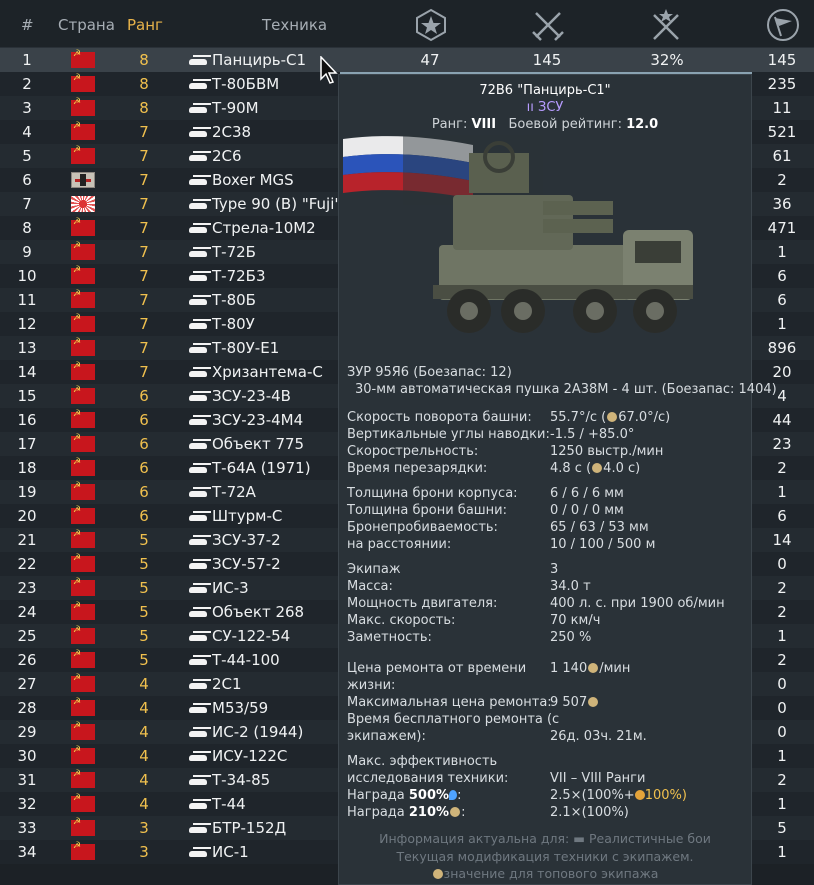 Image resolution: width=814 pixels, height=885 pixels. Describe the element at coordinates (639, 795) in the screenshot. I see `premium-icon` at that location.